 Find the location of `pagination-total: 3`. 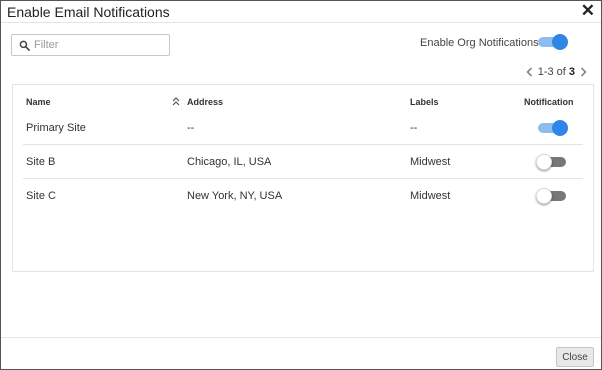

pagination-total: 3 is located at coordinates (571, 72).